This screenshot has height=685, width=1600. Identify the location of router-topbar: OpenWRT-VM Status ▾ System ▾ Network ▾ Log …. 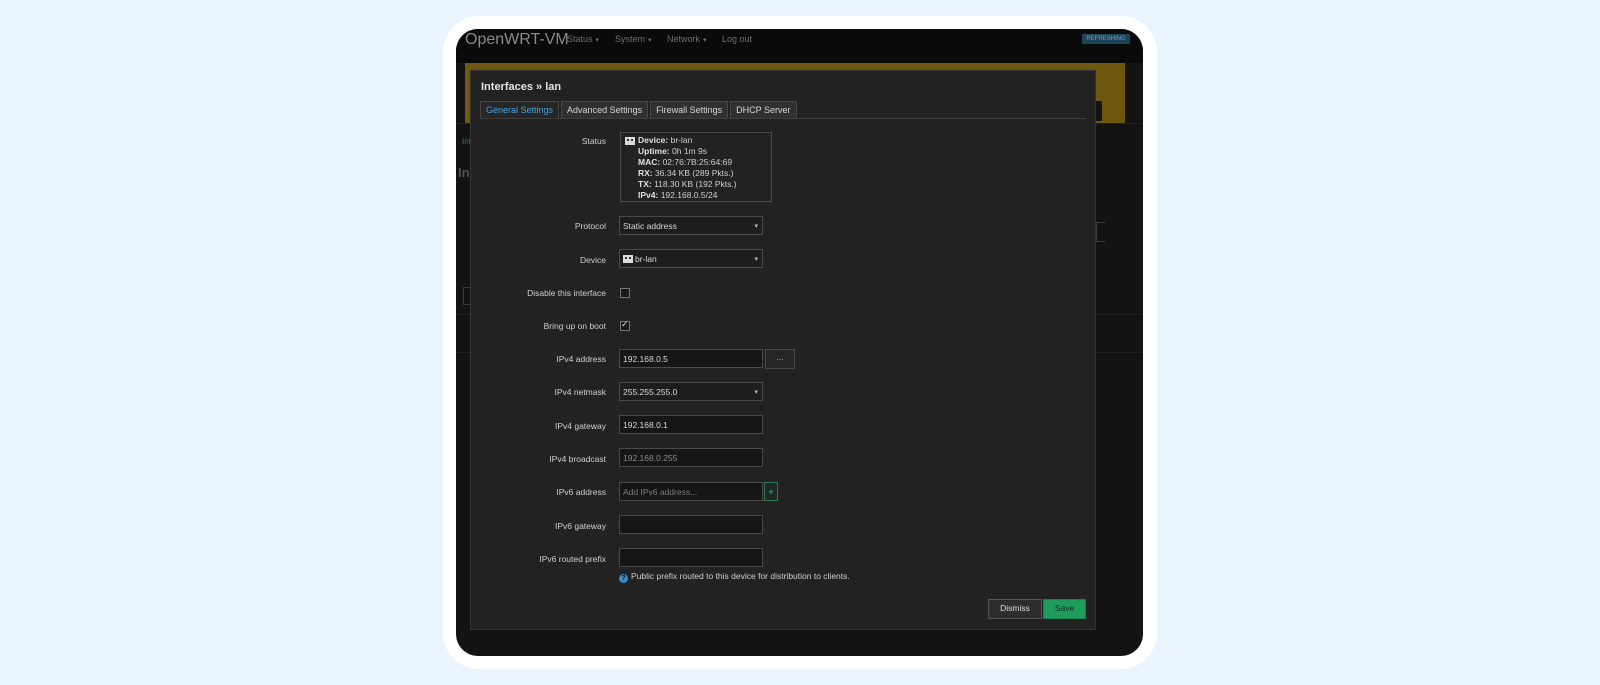
(799, 46).